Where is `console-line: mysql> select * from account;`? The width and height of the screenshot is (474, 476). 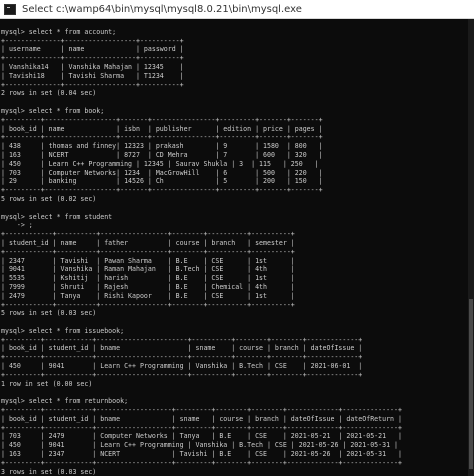 console-line: mysql> select * from account; is located at coordinates (59, 31).